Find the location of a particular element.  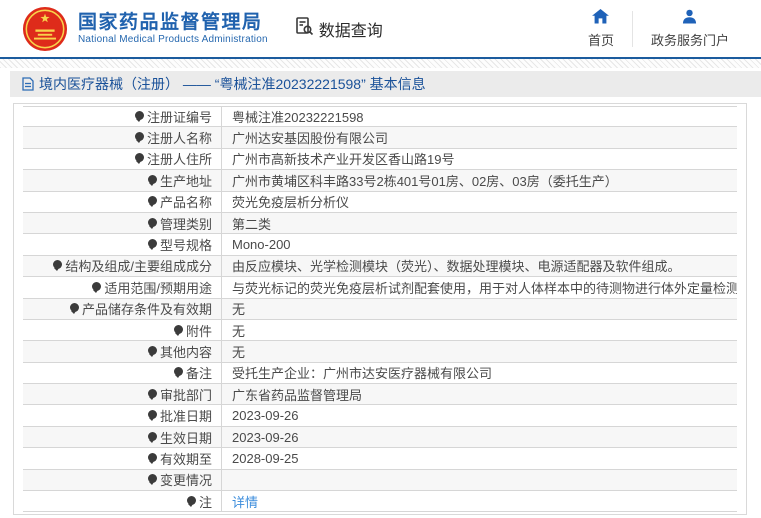

table-row: 管理类别 第二类 is located at coordinates (380, 223).